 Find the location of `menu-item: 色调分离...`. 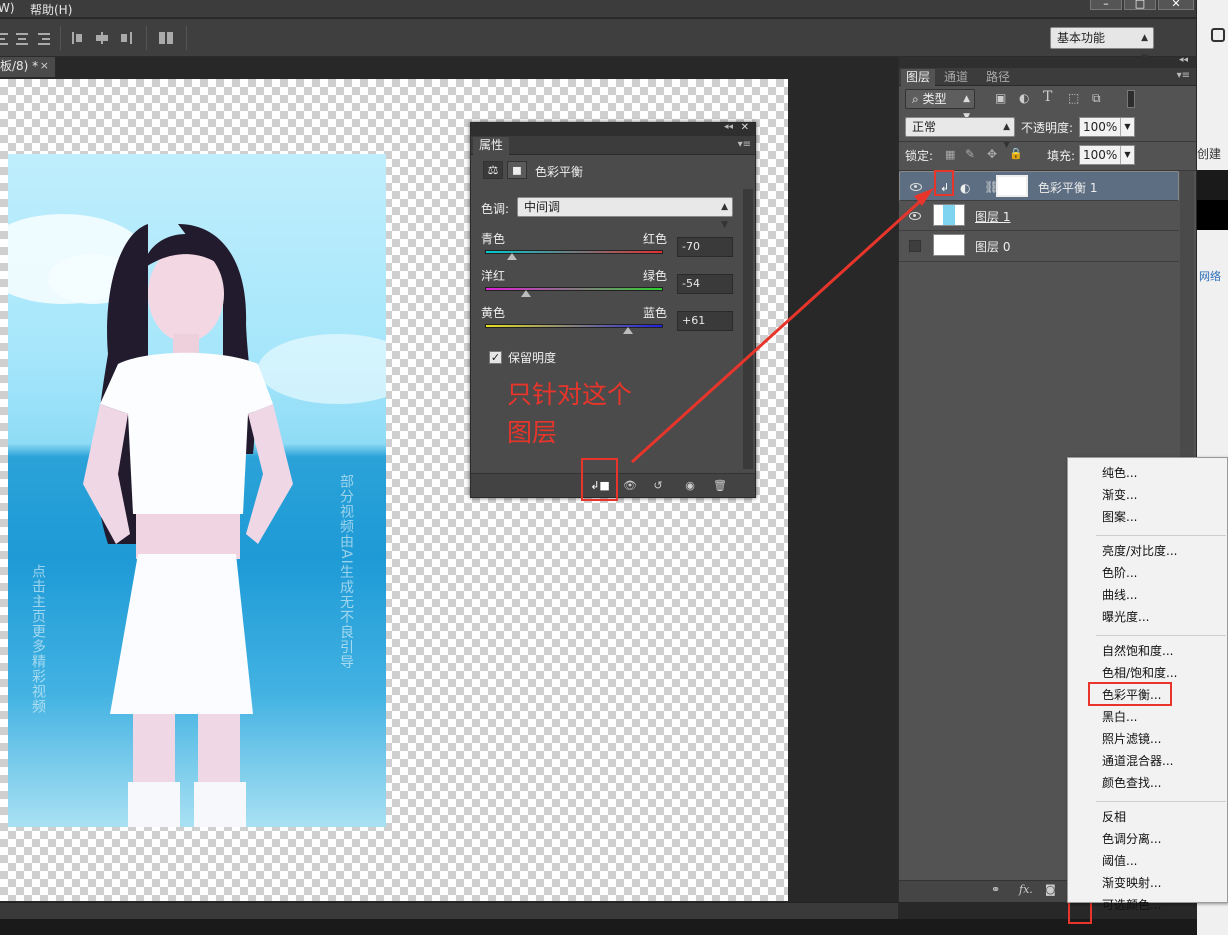

menu-item: 色调分离... is located at coordinates (1131, 838).